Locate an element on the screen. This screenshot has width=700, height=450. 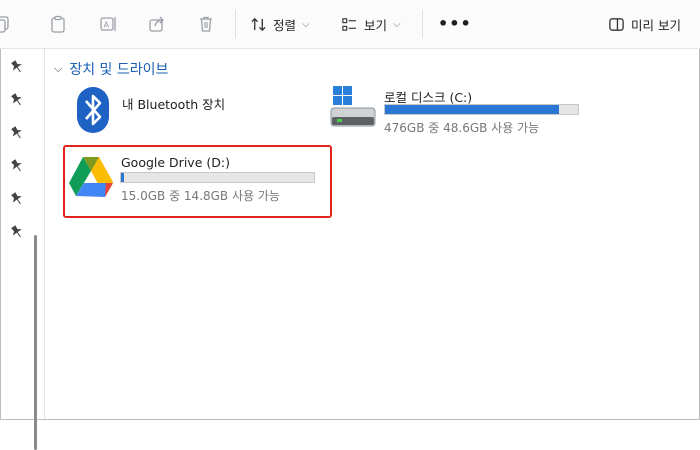
paste-icon is located at coordinates (58, 24).